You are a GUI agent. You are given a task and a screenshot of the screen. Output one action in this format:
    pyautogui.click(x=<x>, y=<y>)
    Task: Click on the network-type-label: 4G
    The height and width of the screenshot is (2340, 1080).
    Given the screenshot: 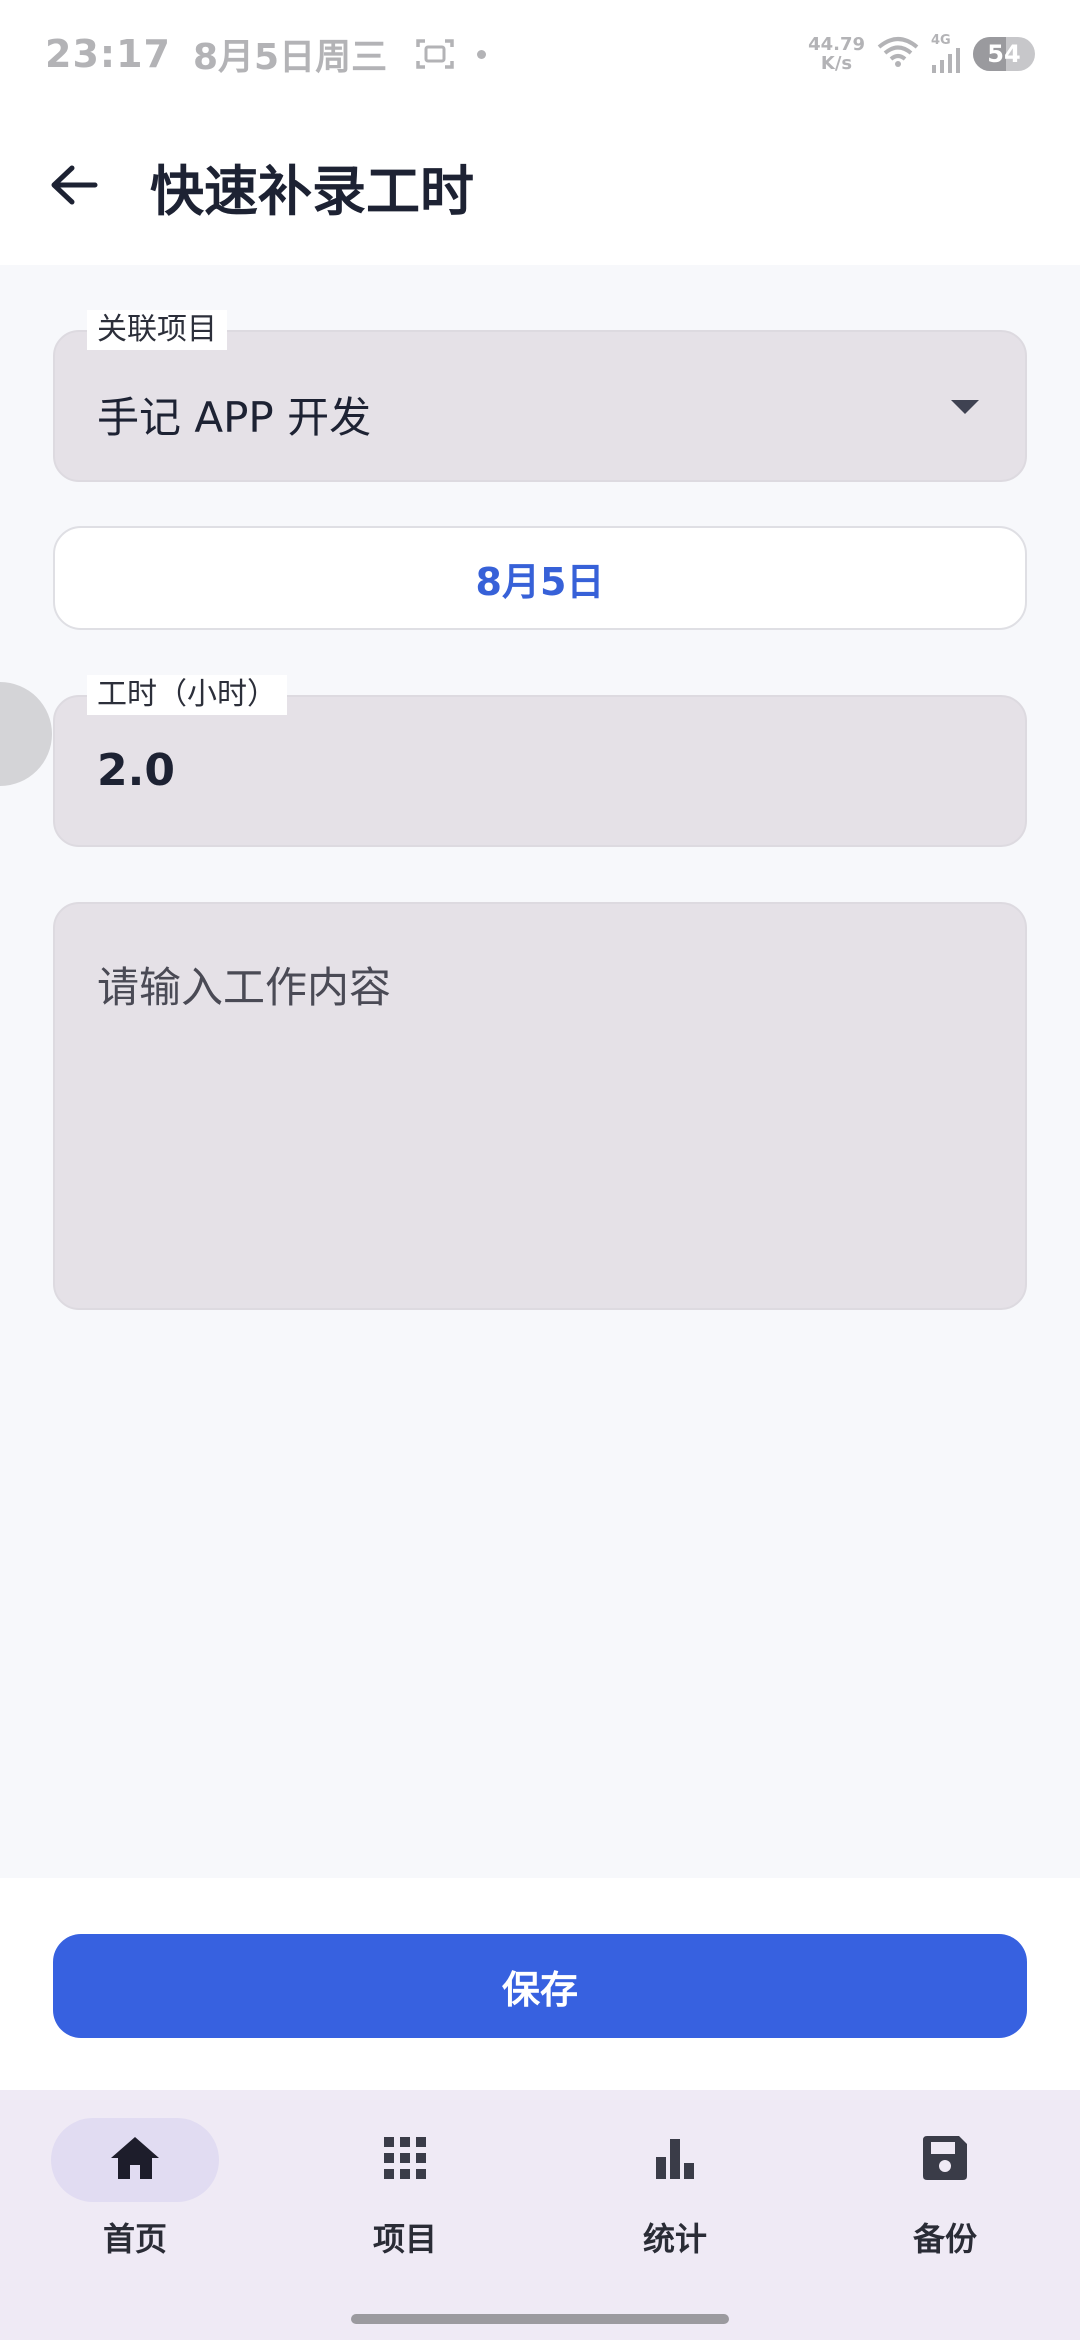 What is the action you would take?
    pyautogui.click(x=941, y=40)
    